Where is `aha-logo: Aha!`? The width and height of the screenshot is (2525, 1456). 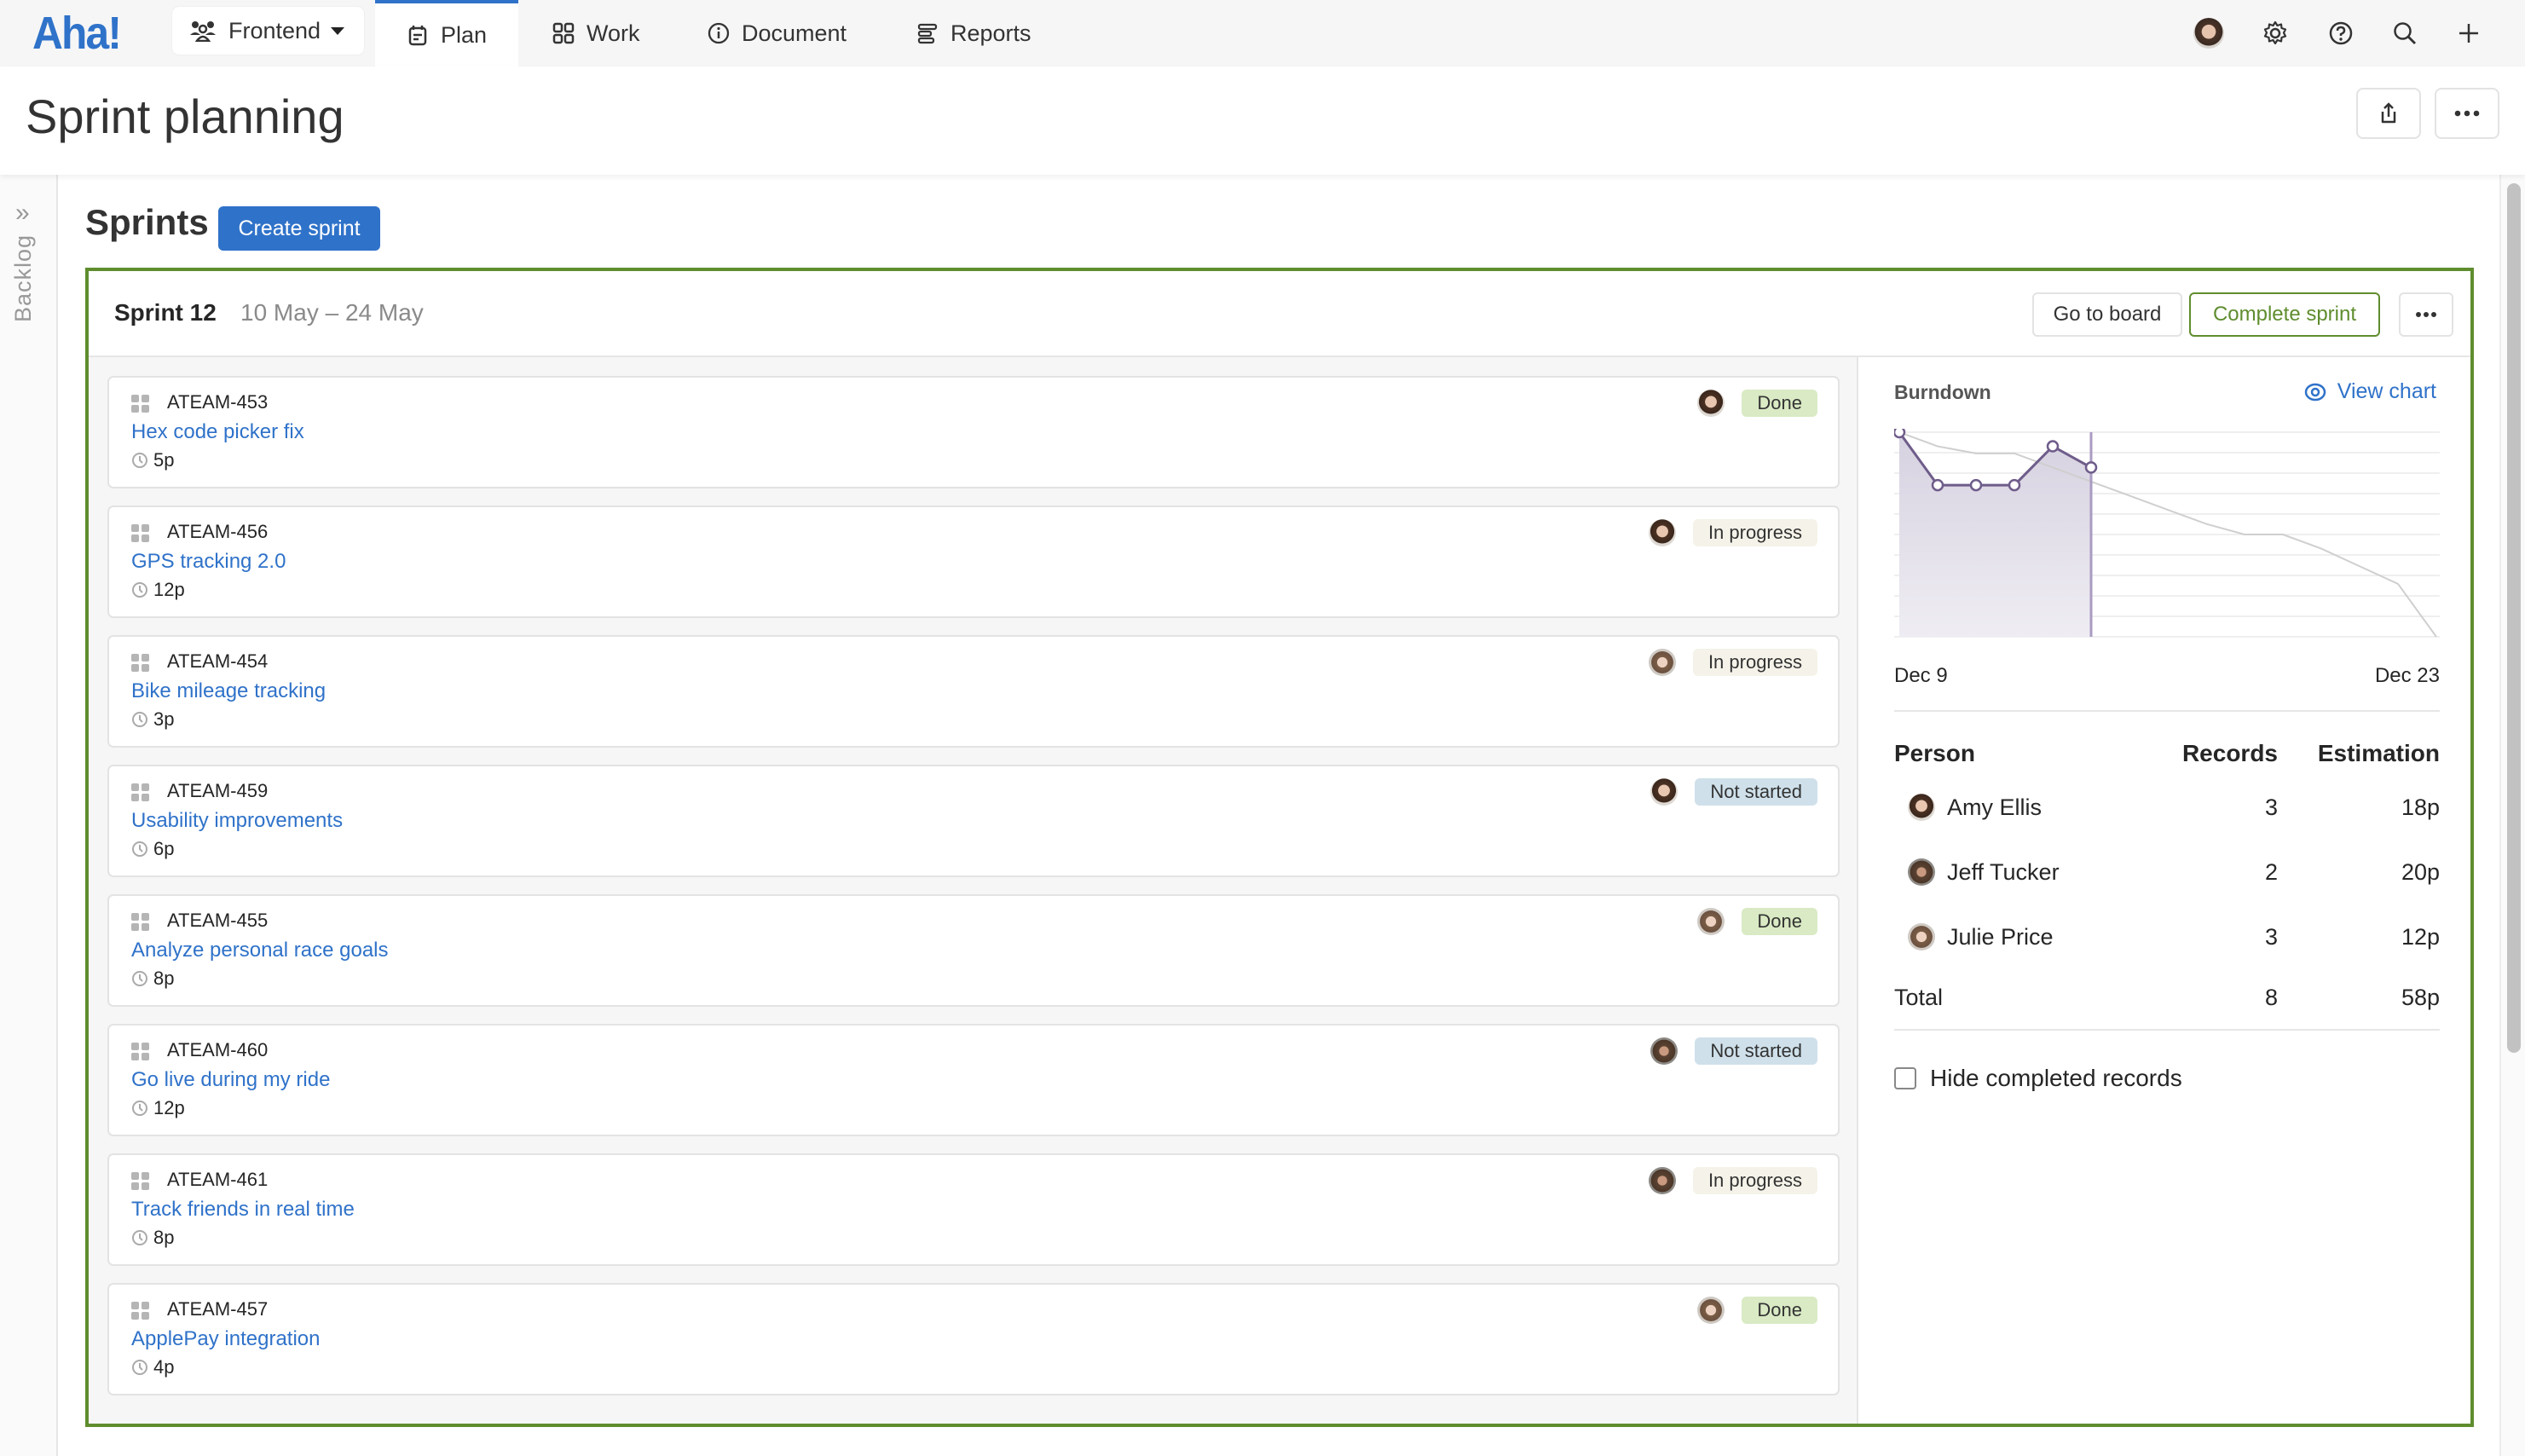 aha-logo: Aha! is located at coordinates (77, 33).